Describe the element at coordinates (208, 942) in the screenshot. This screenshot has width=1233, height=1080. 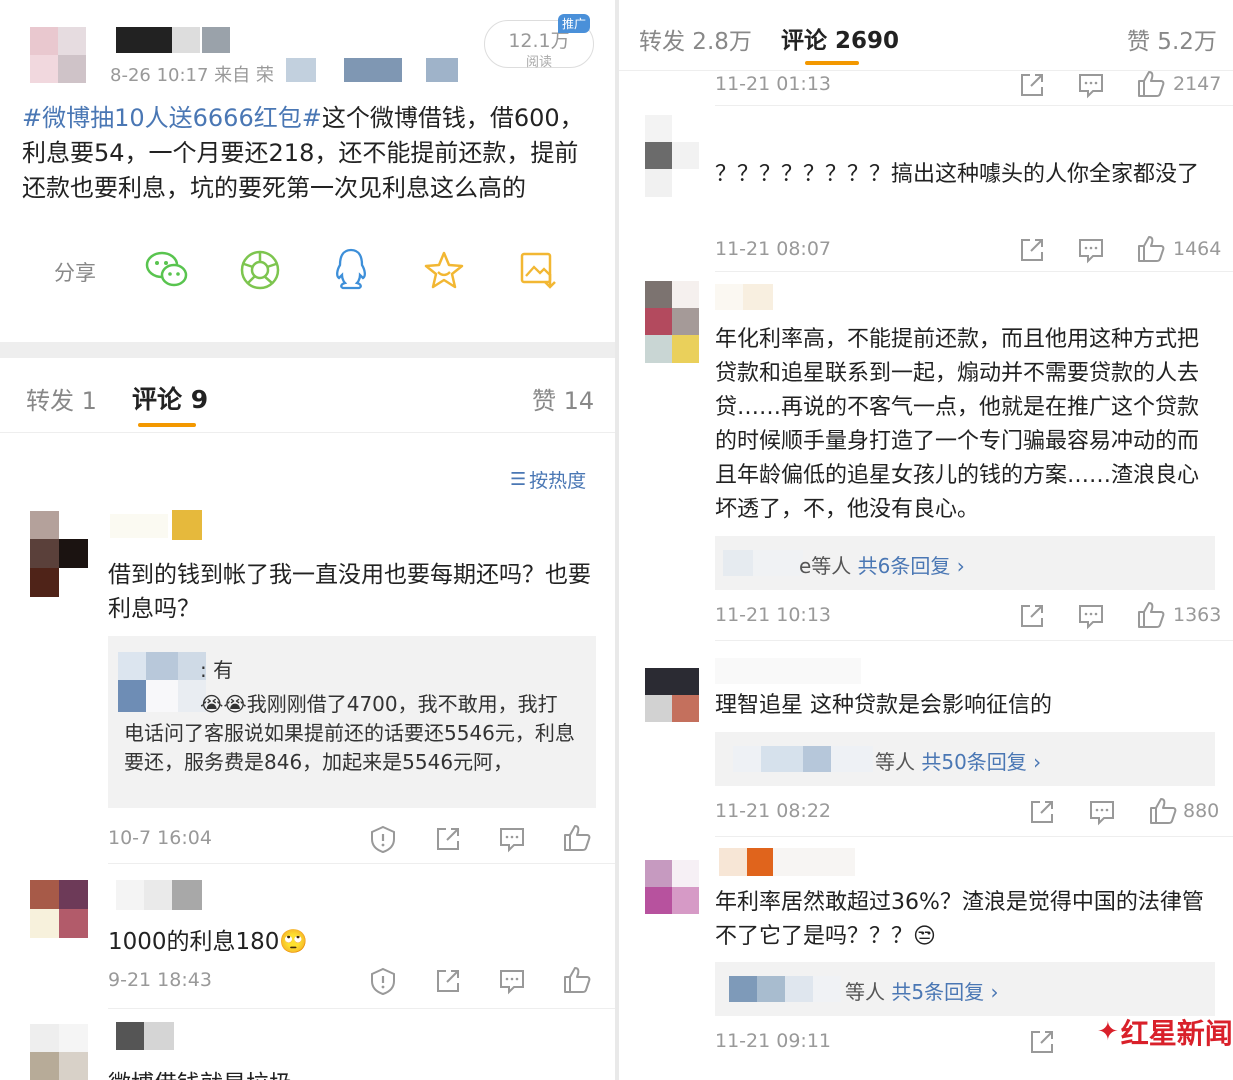
I see `comment-text: 1000的利息180🙄` at that location.